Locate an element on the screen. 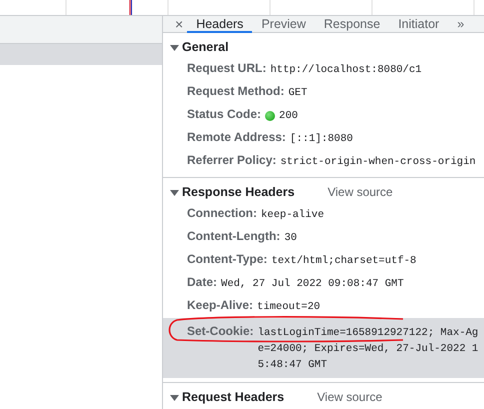 The height and width of the screenshot is (409, 484). header-value: Wed, 27 Jul 2022 09:08:47 GMT is located at coordinates (313, 284).